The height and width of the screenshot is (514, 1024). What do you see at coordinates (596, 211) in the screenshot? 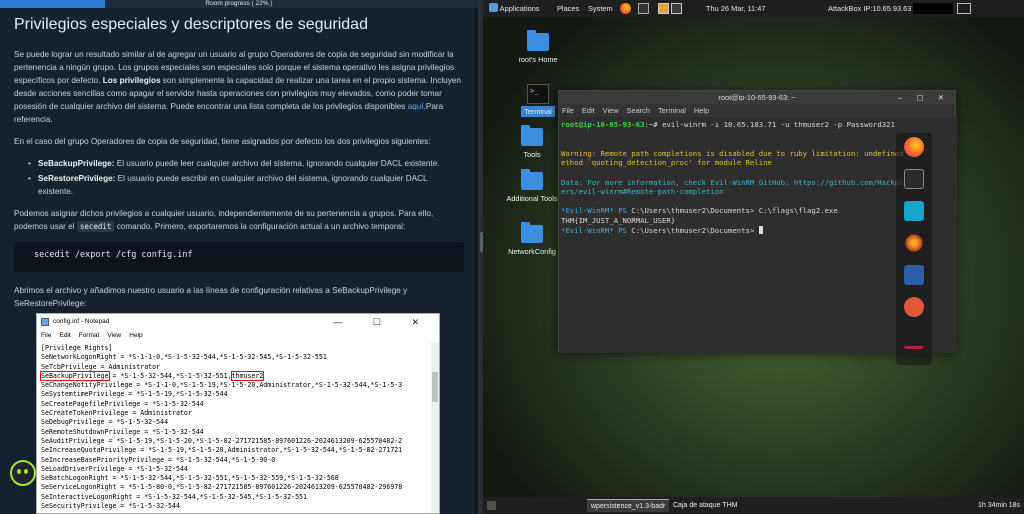
I see `winrm-prompt: *Evil-WinRM* PS` at bounding box center [596, 211].